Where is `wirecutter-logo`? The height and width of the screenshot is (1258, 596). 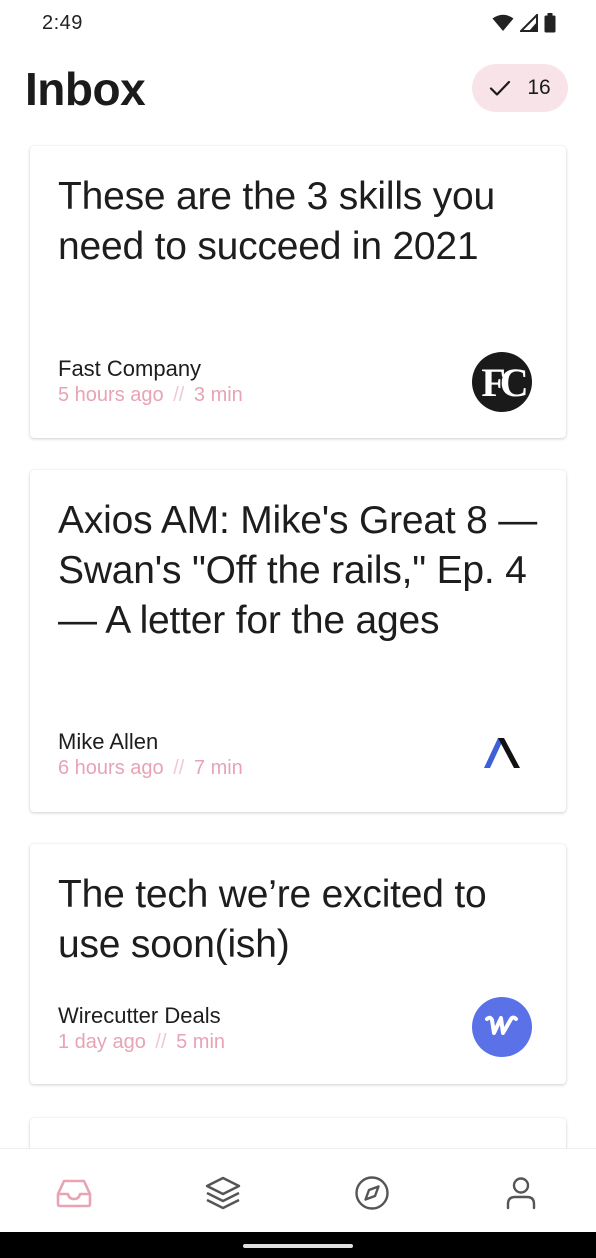 wirecutter-logo is located at coordinates (502, 1027).